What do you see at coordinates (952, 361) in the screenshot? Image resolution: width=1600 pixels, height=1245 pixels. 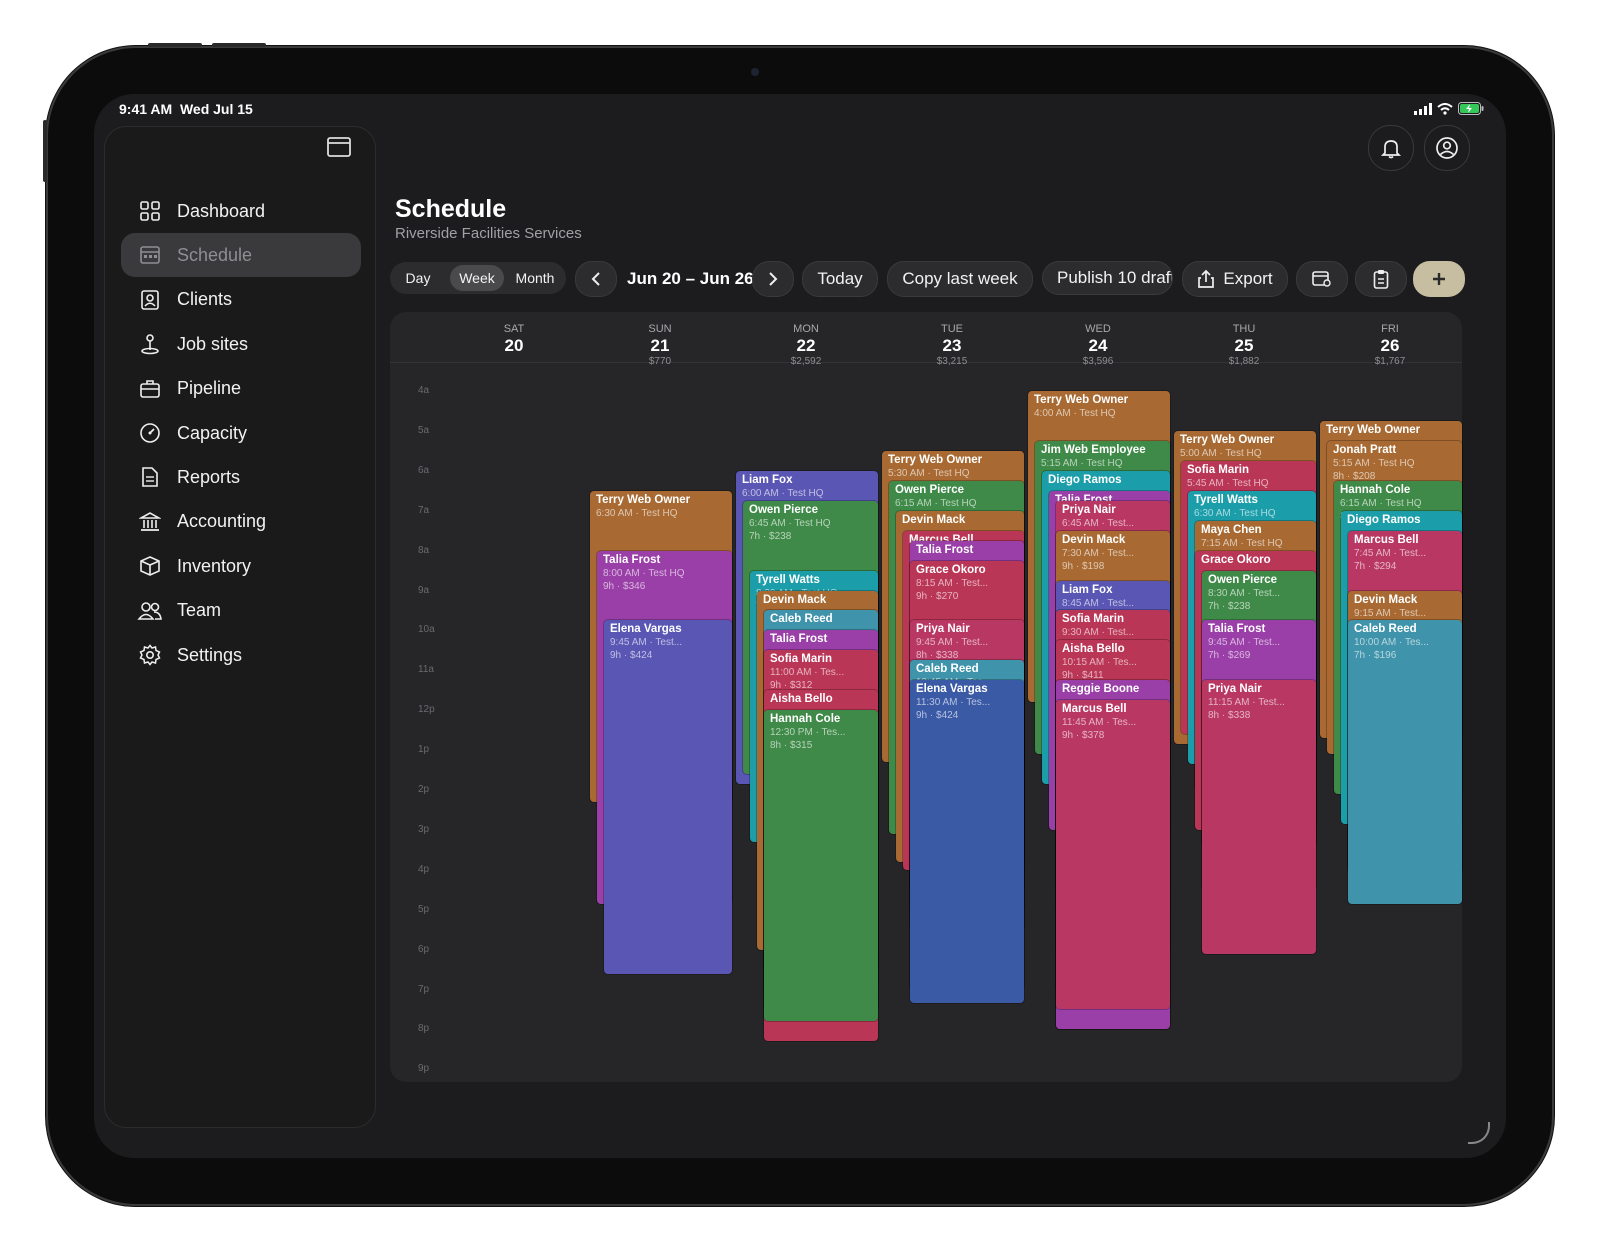 I see `day-total: $3,215` at bounding box center [952, 361].